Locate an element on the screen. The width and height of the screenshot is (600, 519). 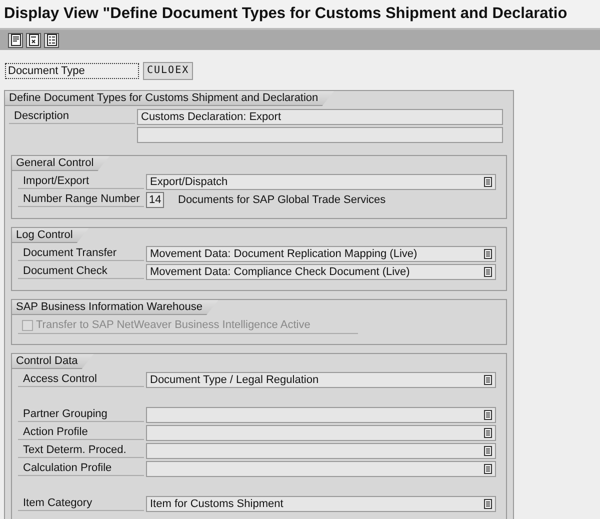
field-label: Document Type is located at coordinates (72, 71).